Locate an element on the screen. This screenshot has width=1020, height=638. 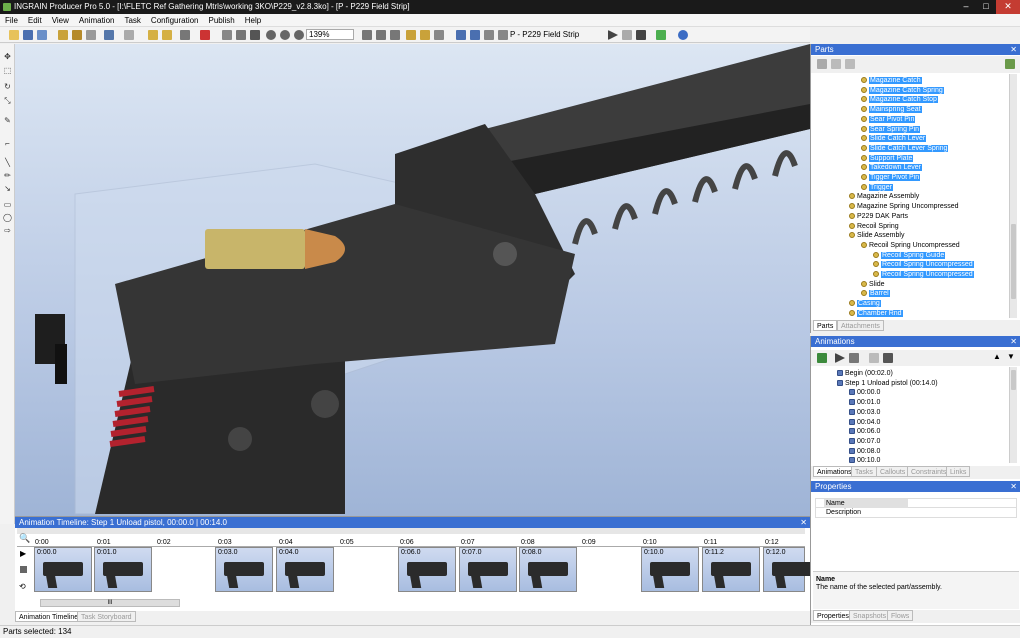
tab-flows: Flows is located at coordinates (900, 615).